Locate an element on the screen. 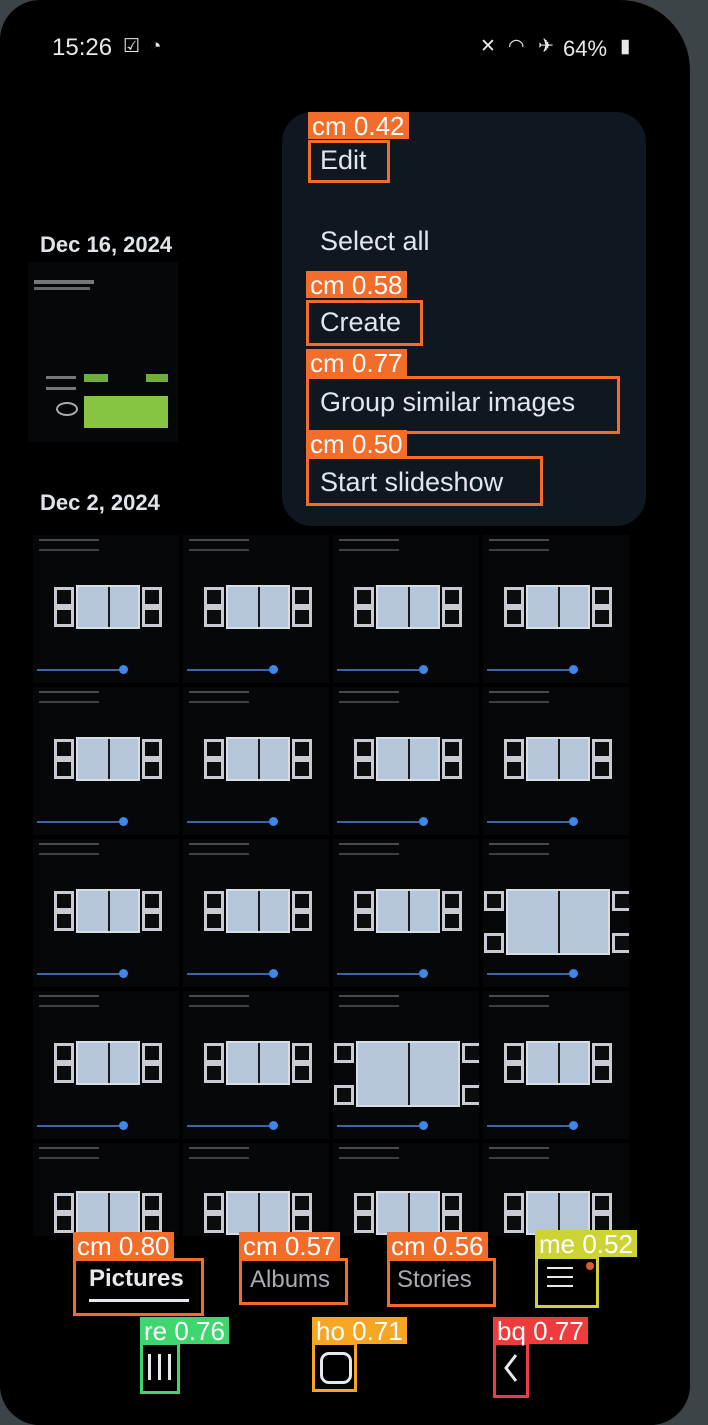  status-time: 15:26 is located at coordinates (82, 47).